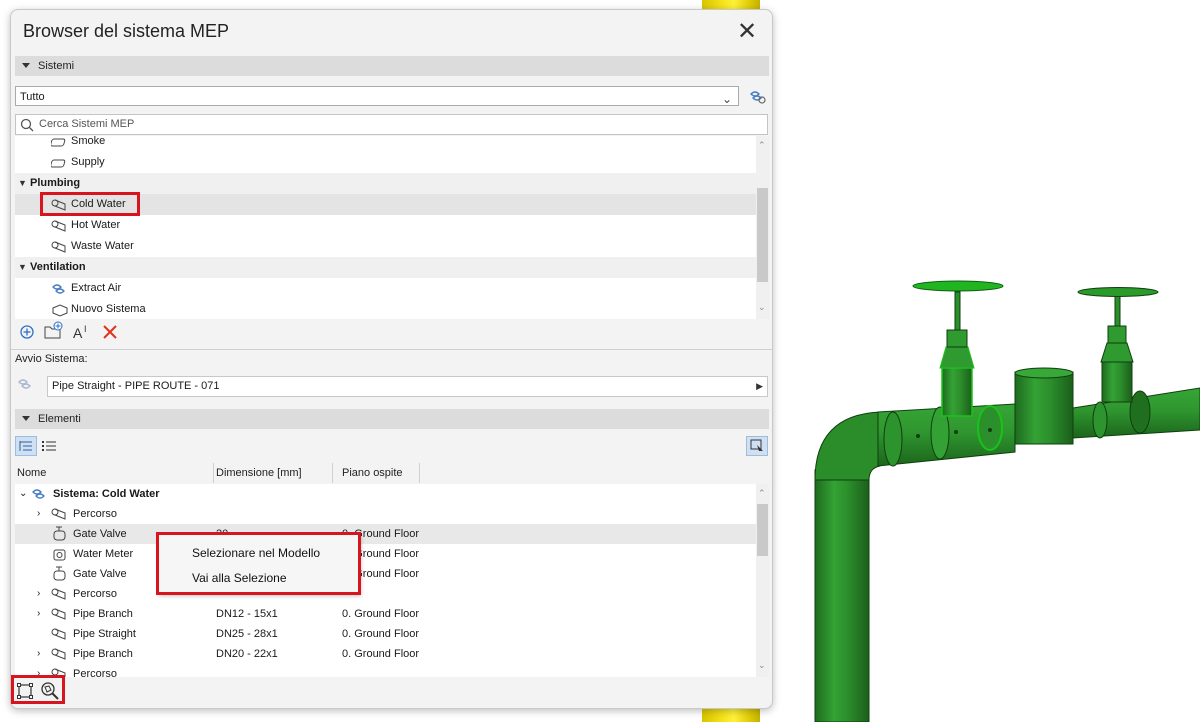  Describe the element at coordinates (85, 329) in the screenshot. I see `svg-text: I` at that location.